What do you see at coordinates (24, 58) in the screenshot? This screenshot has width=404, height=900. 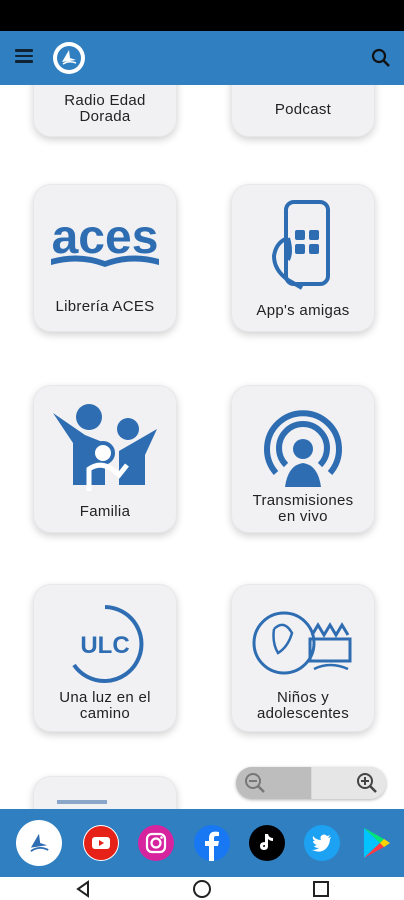 I see `menu-icon` at bounding box center [24, 58].